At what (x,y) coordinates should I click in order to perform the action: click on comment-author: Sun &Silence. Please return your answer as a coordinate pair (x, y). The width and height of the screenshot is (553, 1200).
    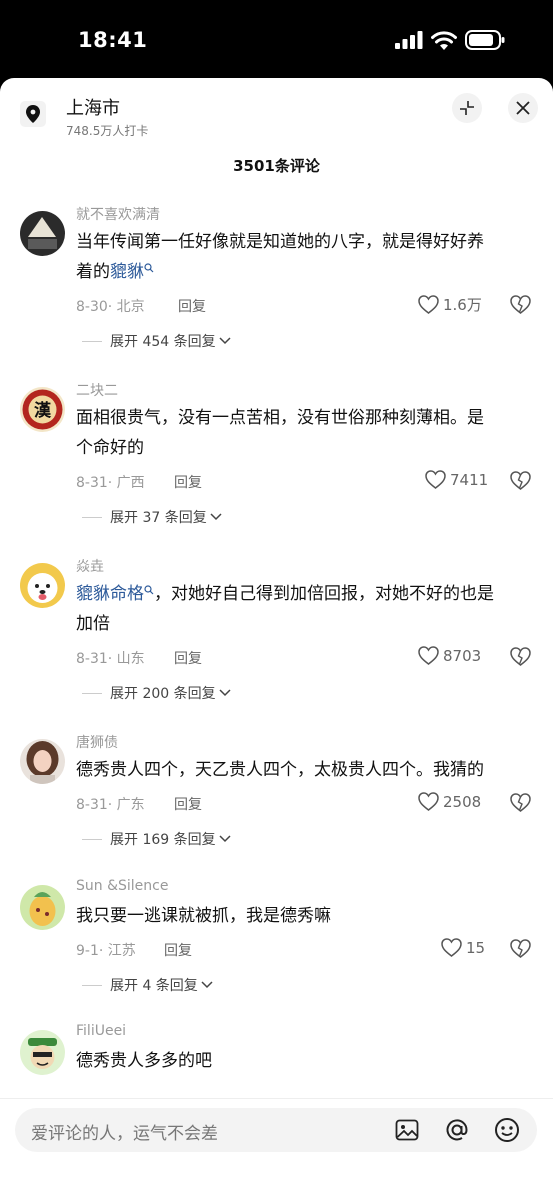
    Looking at the image, I should click on (122, 886).